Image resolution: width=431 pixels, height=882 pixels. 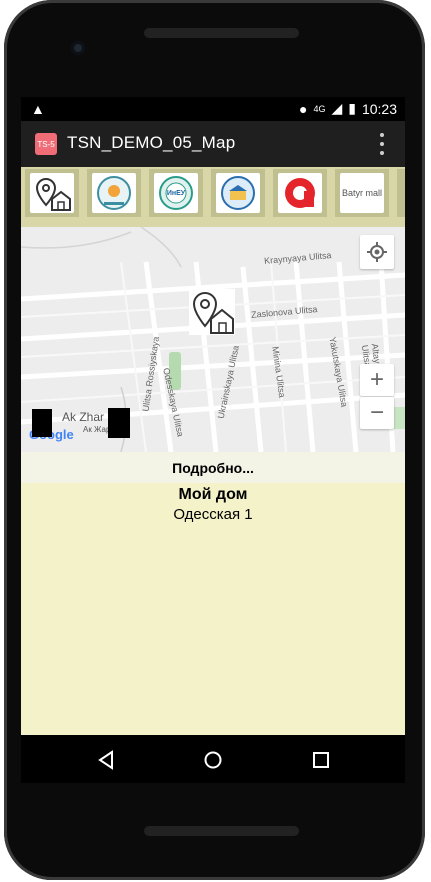 I want to click on place-label-ak-zhar: Ak Zhar, so click(x=83, y=417).